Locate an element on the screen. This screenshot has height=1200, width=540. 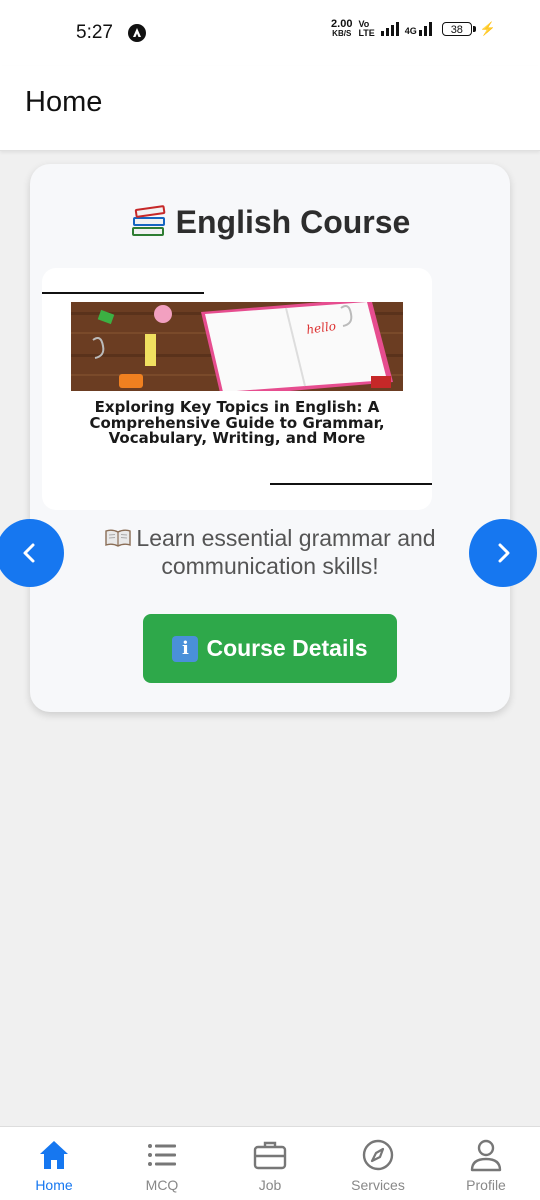
nav-label-home: Home is located at coordinates (54, 1185).